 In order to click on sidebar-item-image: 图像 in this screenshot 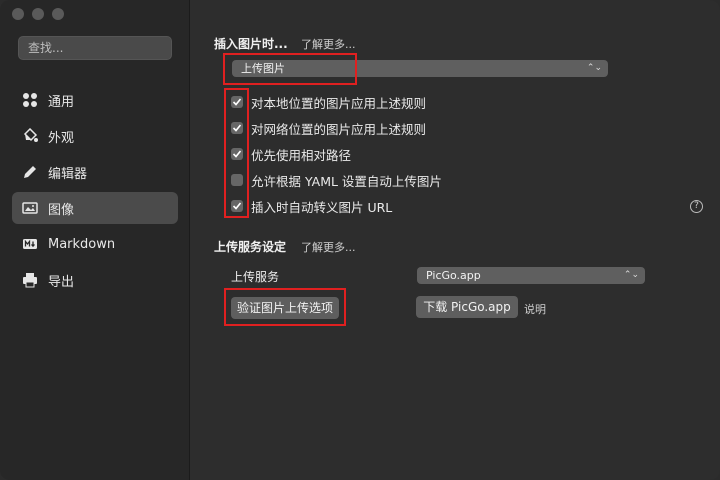, I will do `click(95, 208)`.